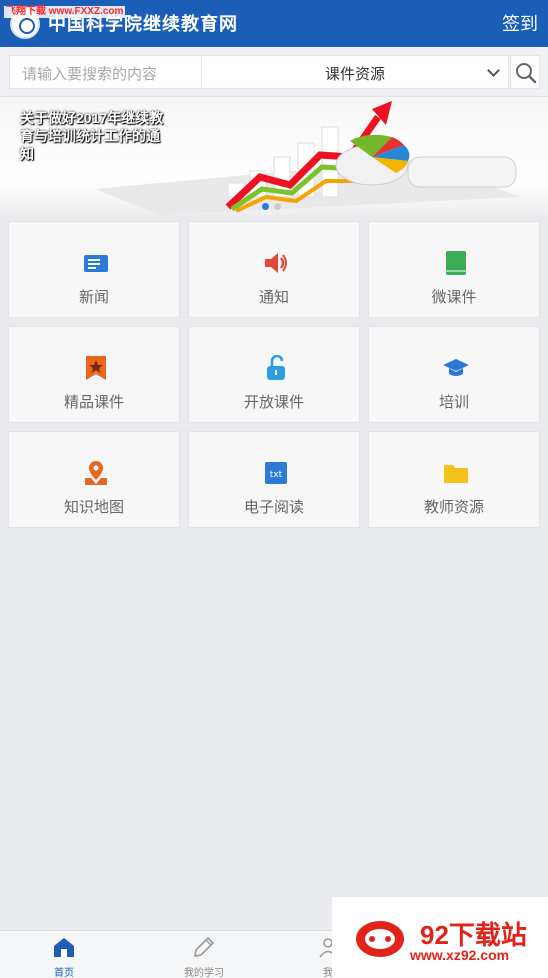 The width and height of the screenshot is (548, 978). What do you see at coordinates (454, 297) in the screenshot?
I see `tile-label: 微课件` at bounding box center [454, 297].